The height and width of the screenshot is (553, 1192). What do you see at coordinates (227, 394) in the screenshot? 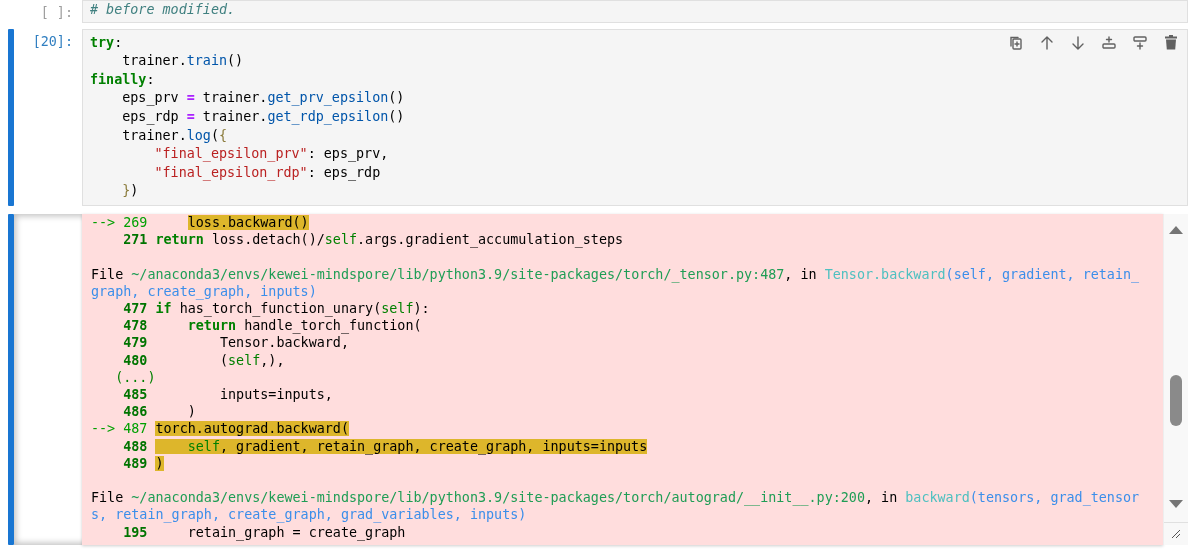
I see `traceback-line: 485 inputs=inputs,` at bounding box center [227, 394].